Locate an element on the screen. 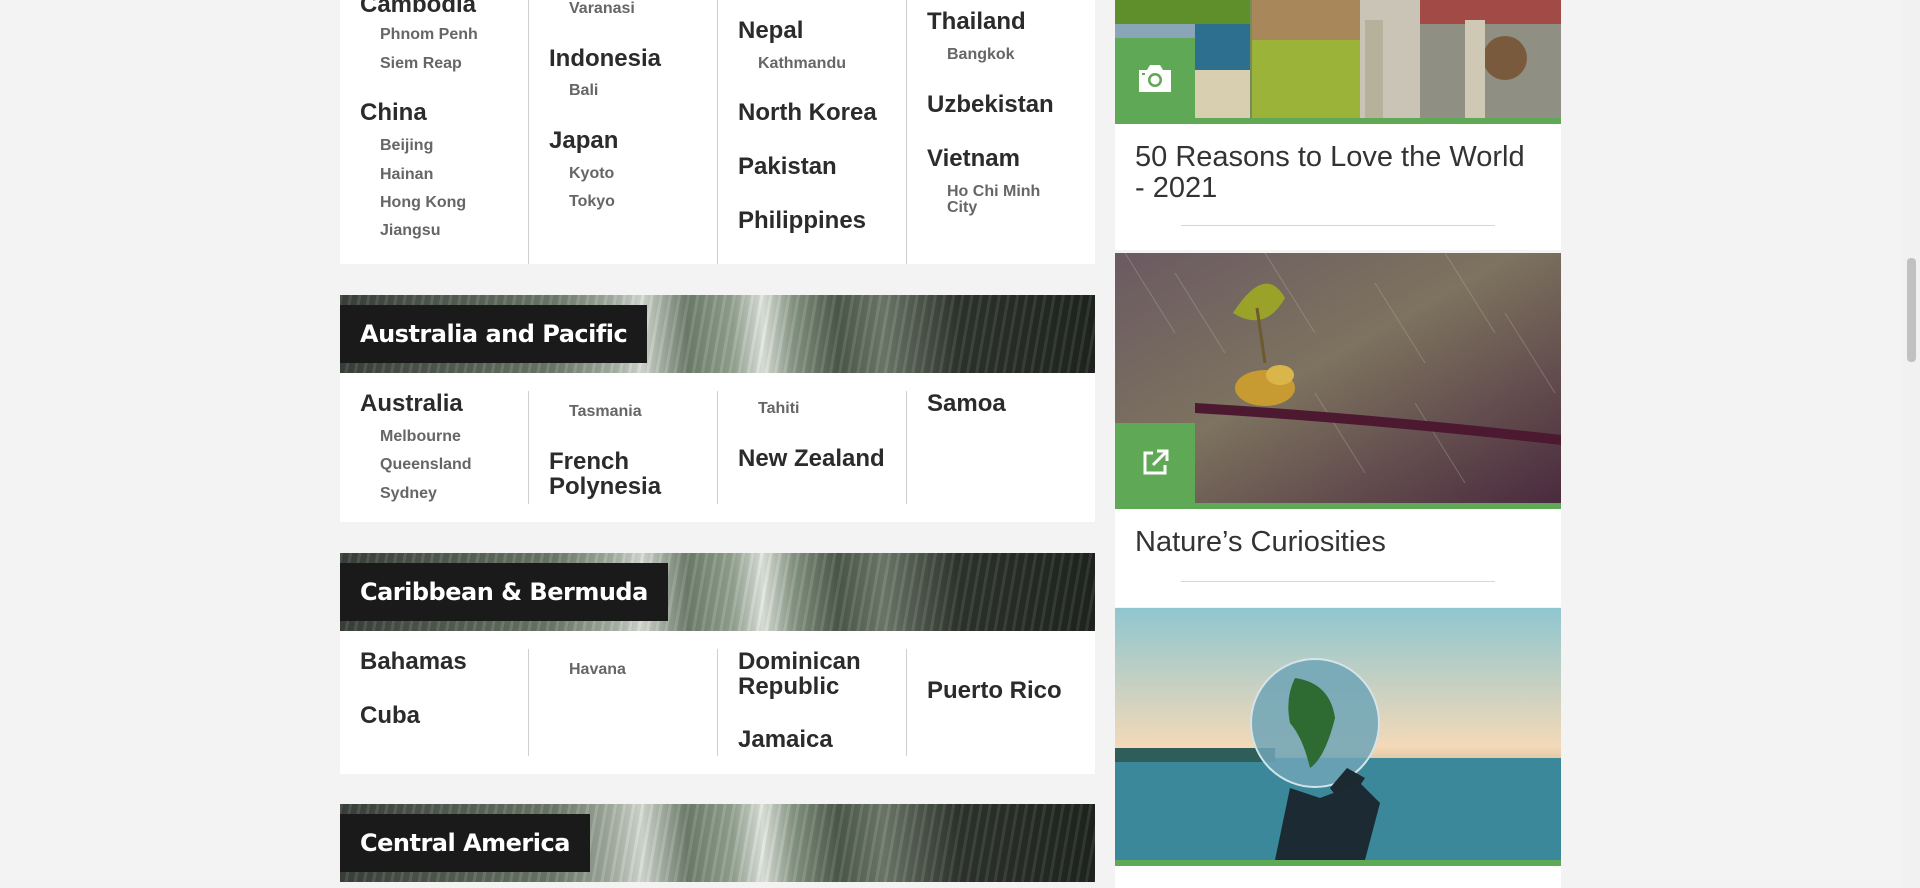 The image size is (1920, 888). city-hainan: Hainan is located at coordinates (450, 175).